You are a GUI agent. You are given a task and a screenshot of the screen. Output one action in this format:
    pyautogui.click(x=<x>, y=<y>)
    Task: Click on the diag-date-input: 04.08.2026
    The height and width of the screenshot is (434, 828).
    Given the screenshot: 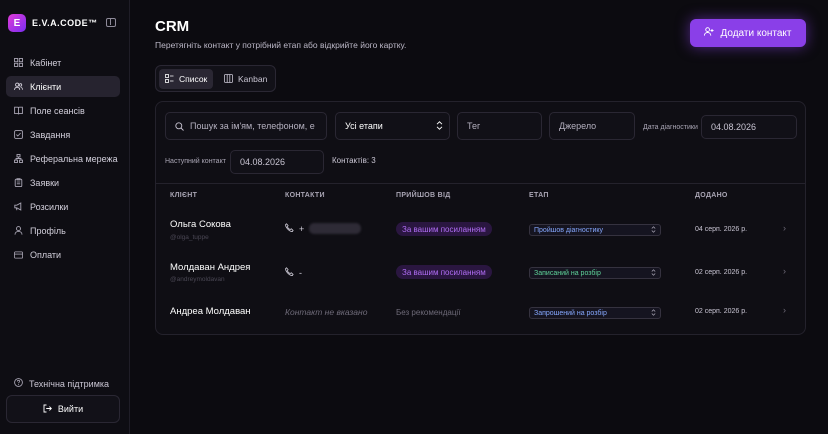 What is the action you would take?
    pyautogui.click(x=749, y=127)
    